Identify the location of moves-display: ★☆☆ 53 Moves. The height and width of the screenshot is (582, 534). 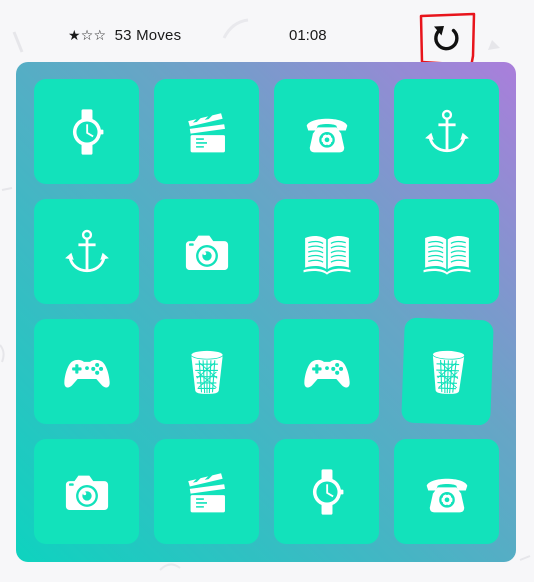
(124, 35).